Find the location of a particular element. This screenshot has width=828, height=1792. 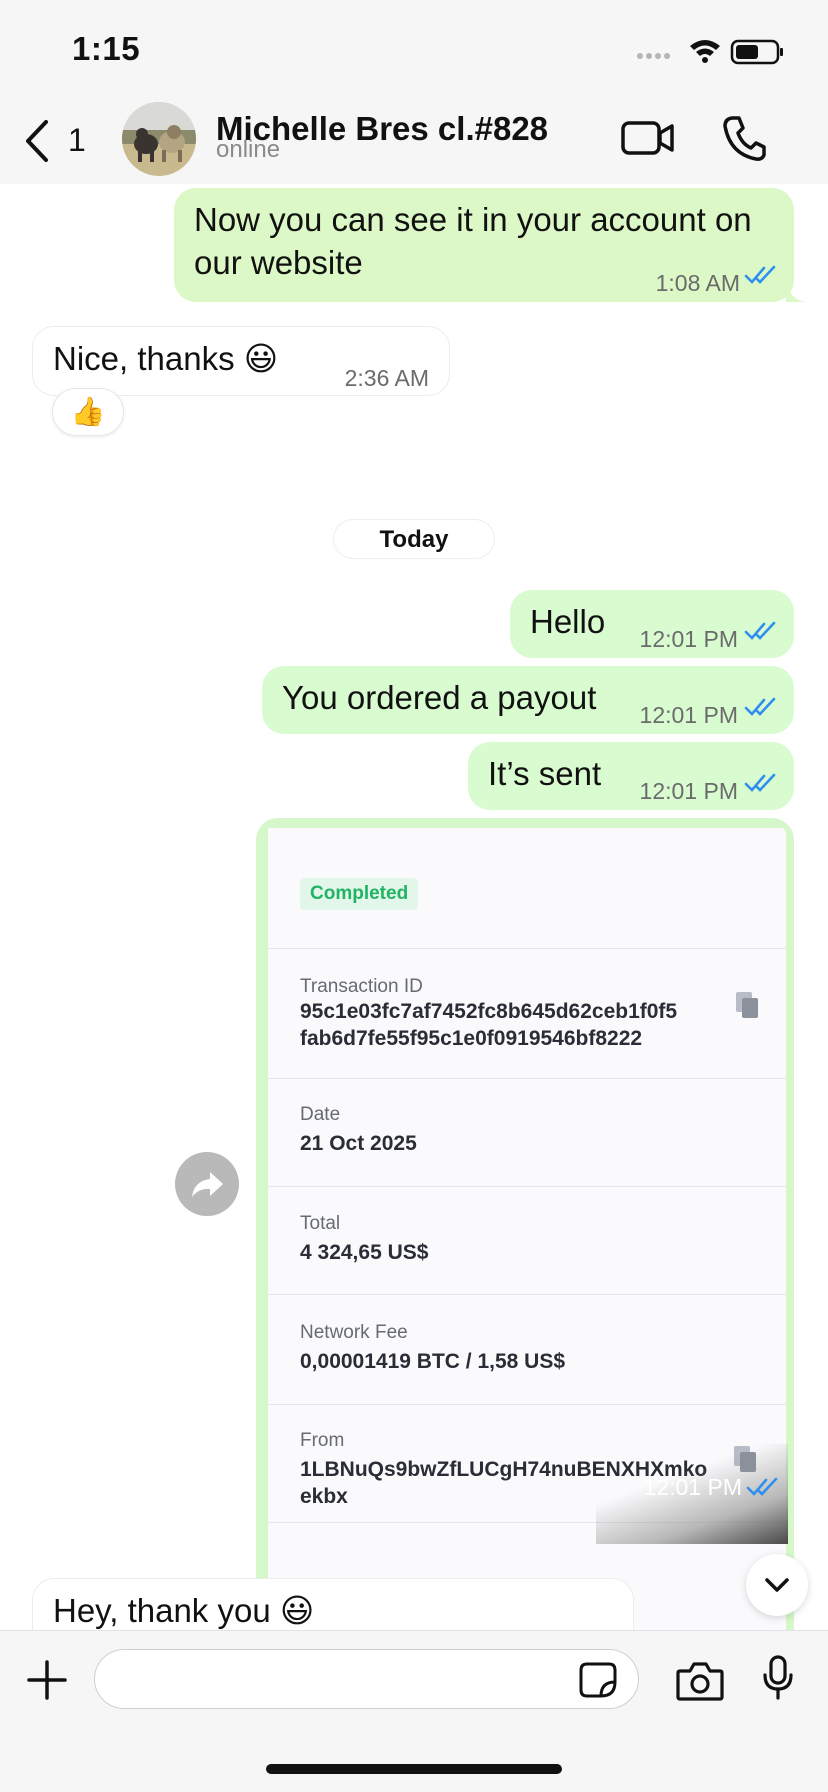

voice-call-button is located at coordinates (744, 138).